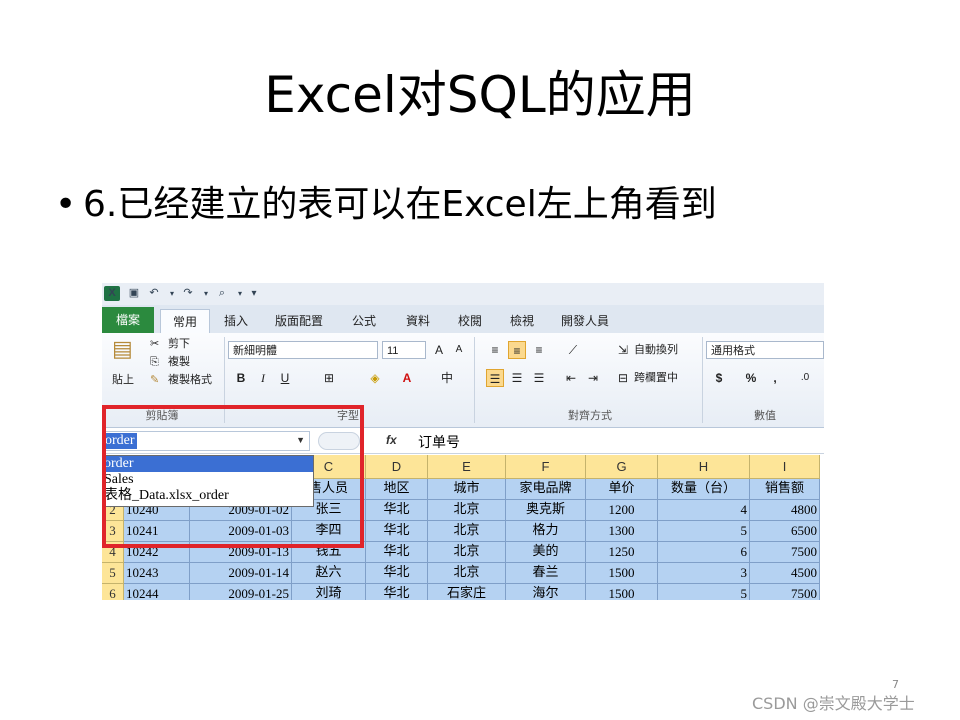 The height and width of the screenshot is (720, 960). What do you see at coordinates (704, 552) in the screenshot?
I see `table-cell: 6` at bounding box center [704, 552].